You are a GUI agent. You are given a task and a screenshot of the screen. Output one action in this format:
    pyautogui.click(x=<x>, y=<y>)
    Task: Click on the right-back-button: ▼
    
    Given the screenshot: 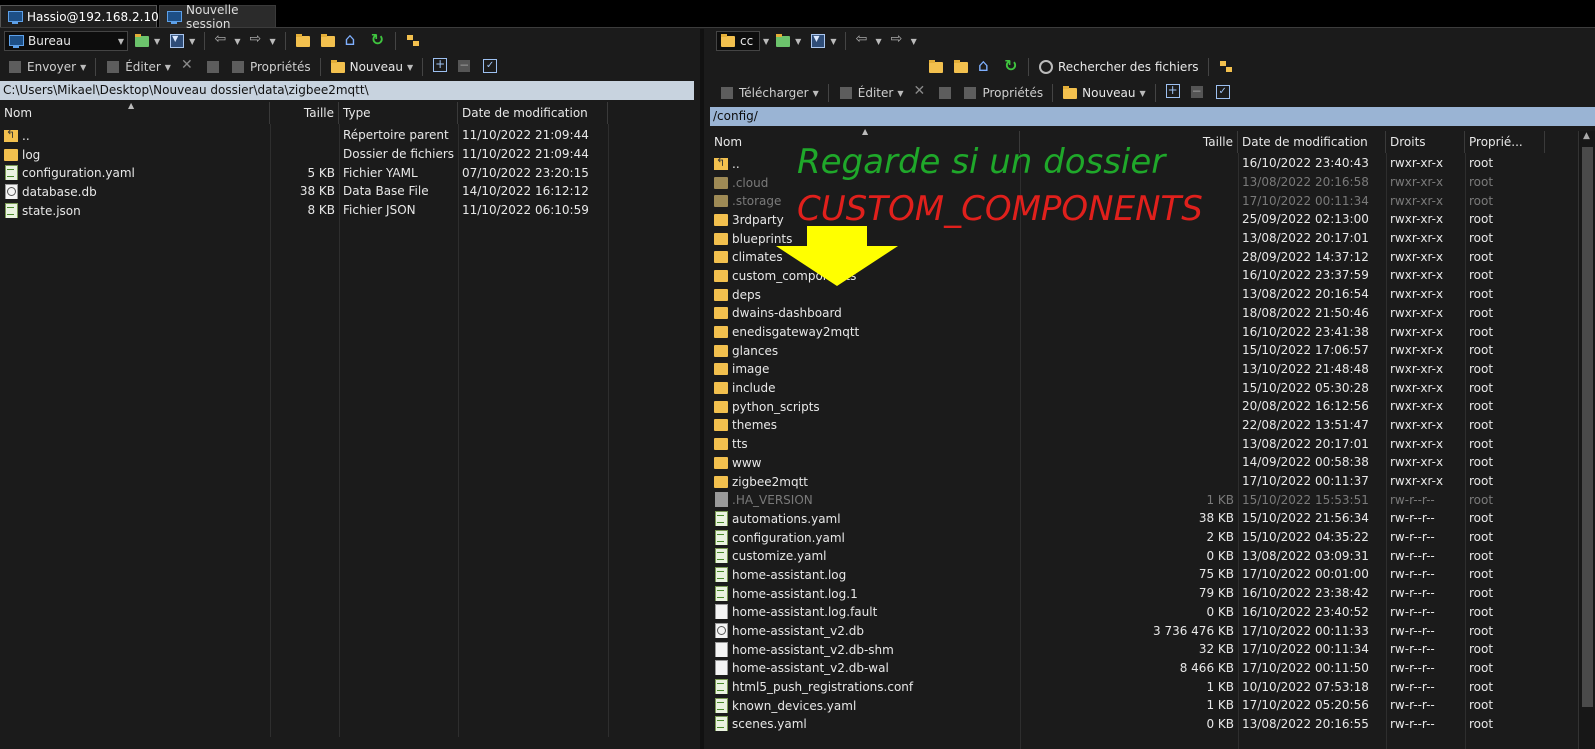 What is the action you would take?
    pyautogui.click(x=868, y=41)
    